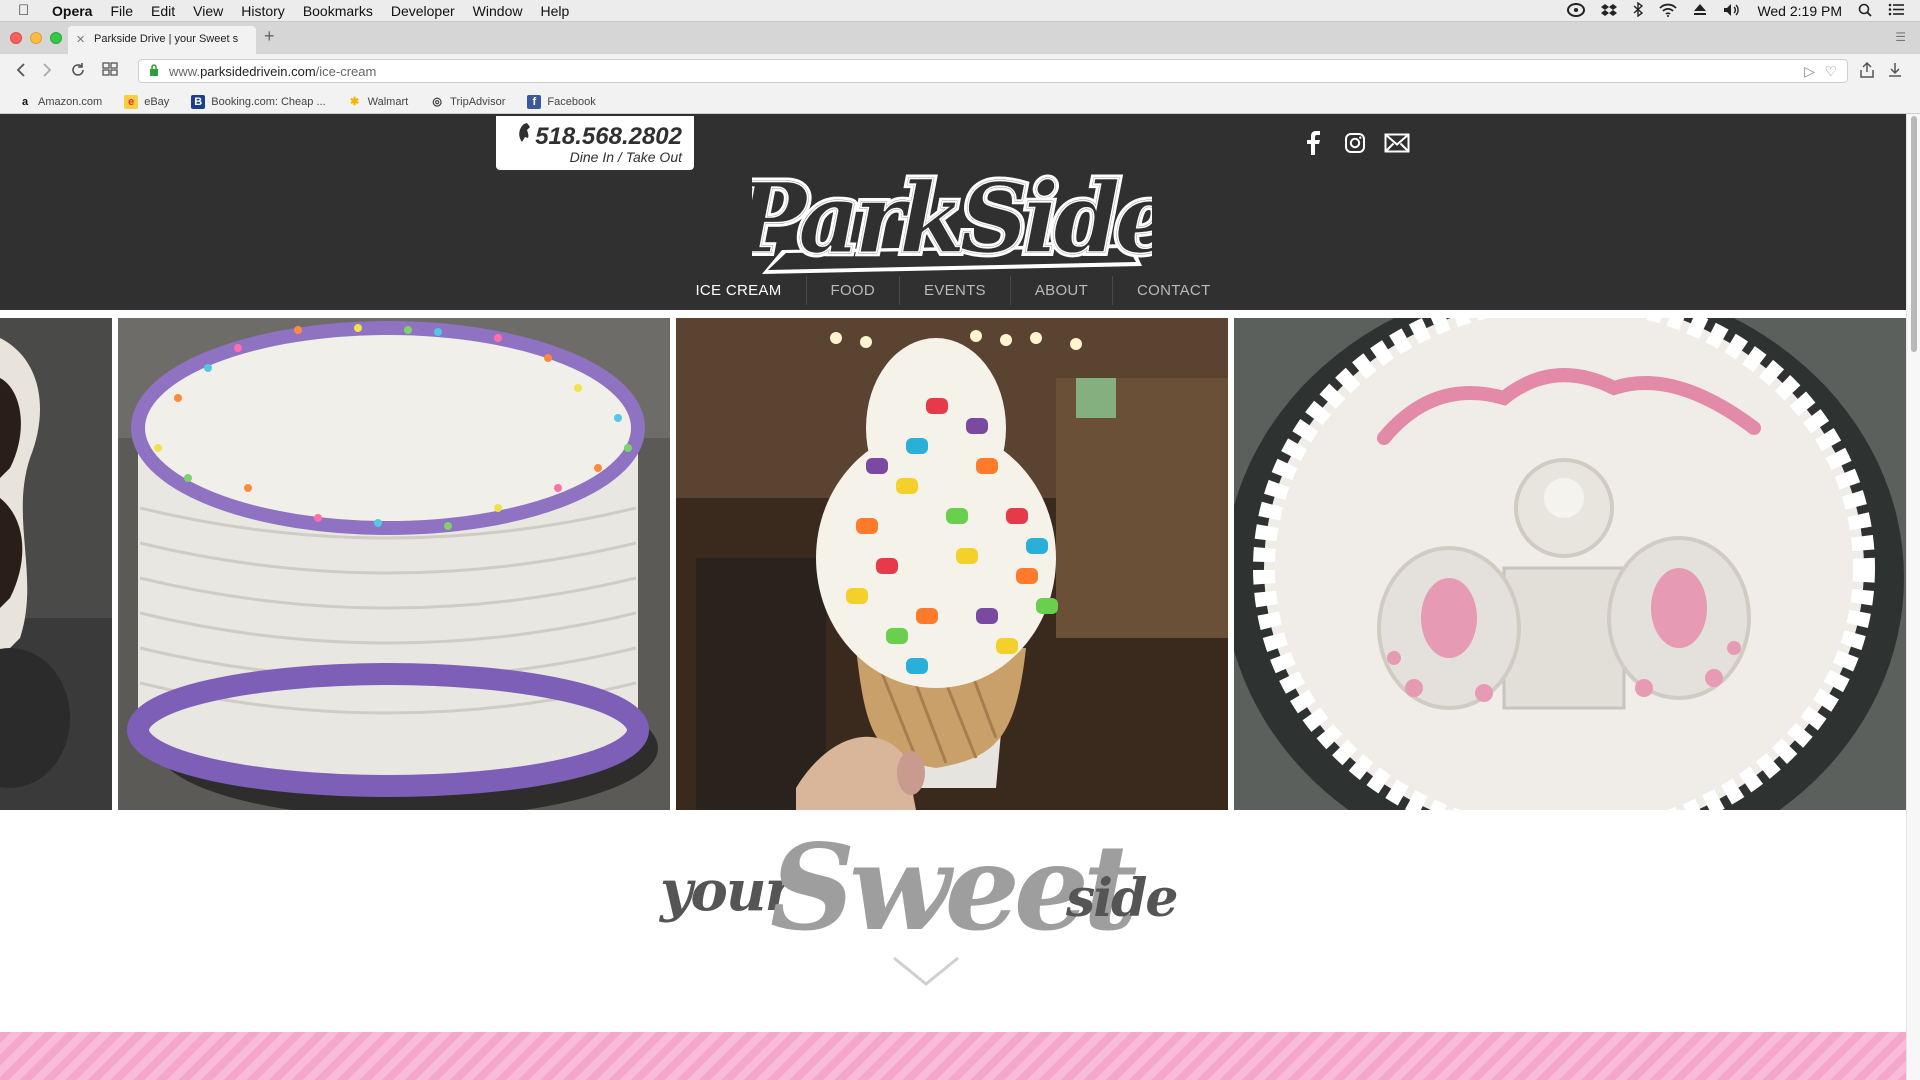  I want to click on creative-cloud-icon, so click(1576, 11).